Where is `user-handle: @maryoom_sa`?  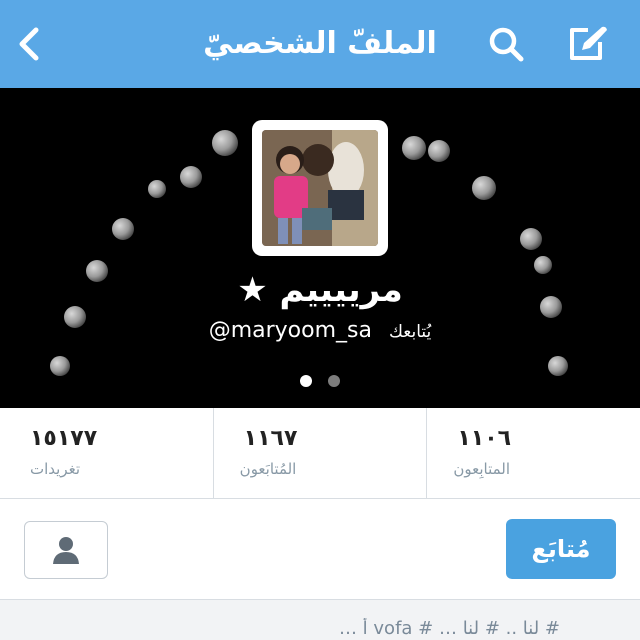 user-handle: @maryoom_sa is located at coordinates (290, 330).